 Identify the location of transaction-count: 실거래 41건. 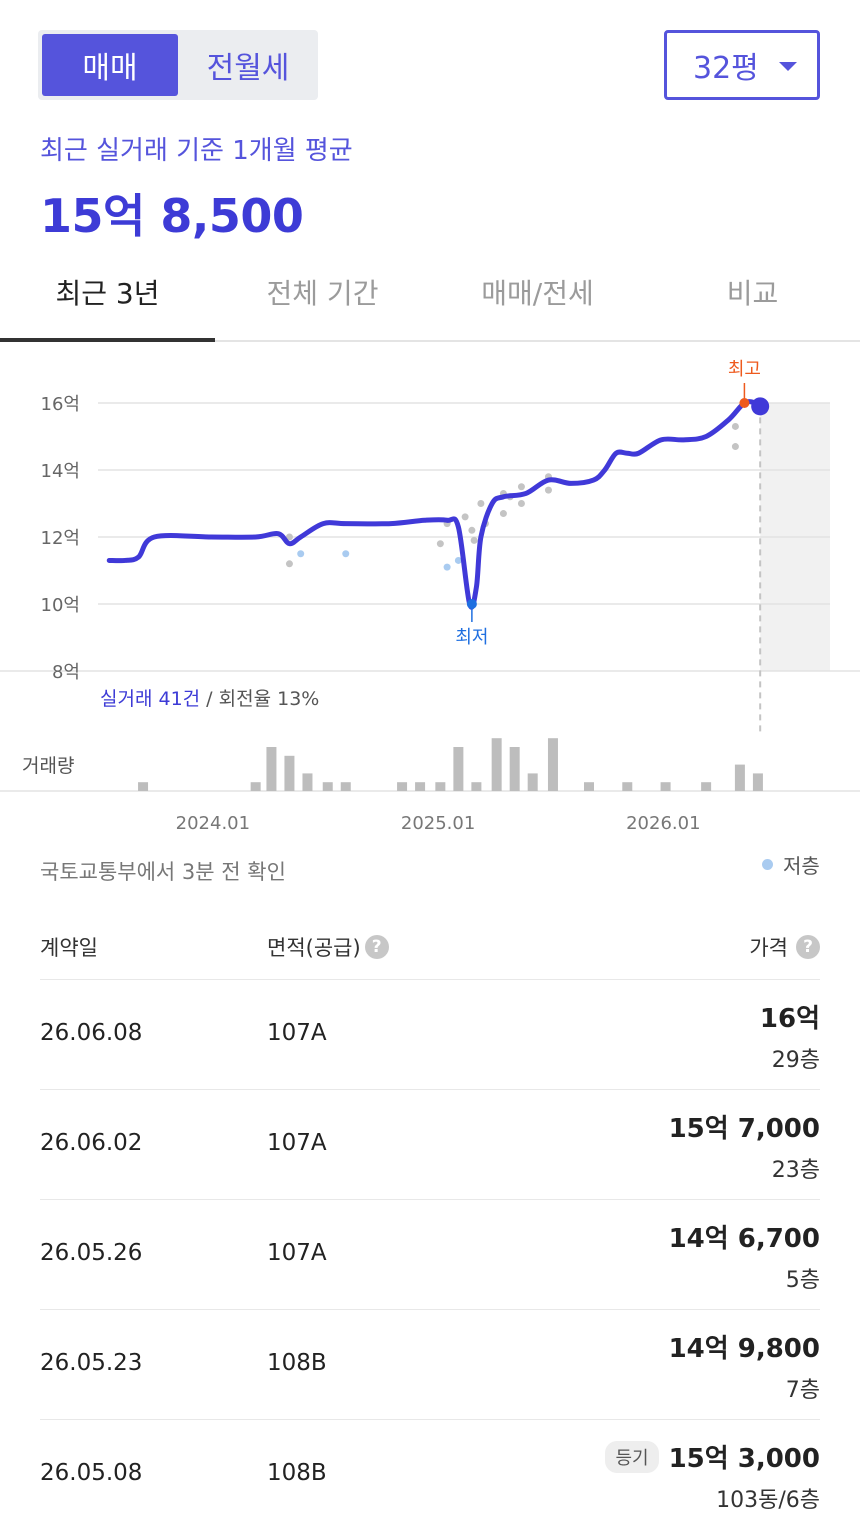
(150, 699).